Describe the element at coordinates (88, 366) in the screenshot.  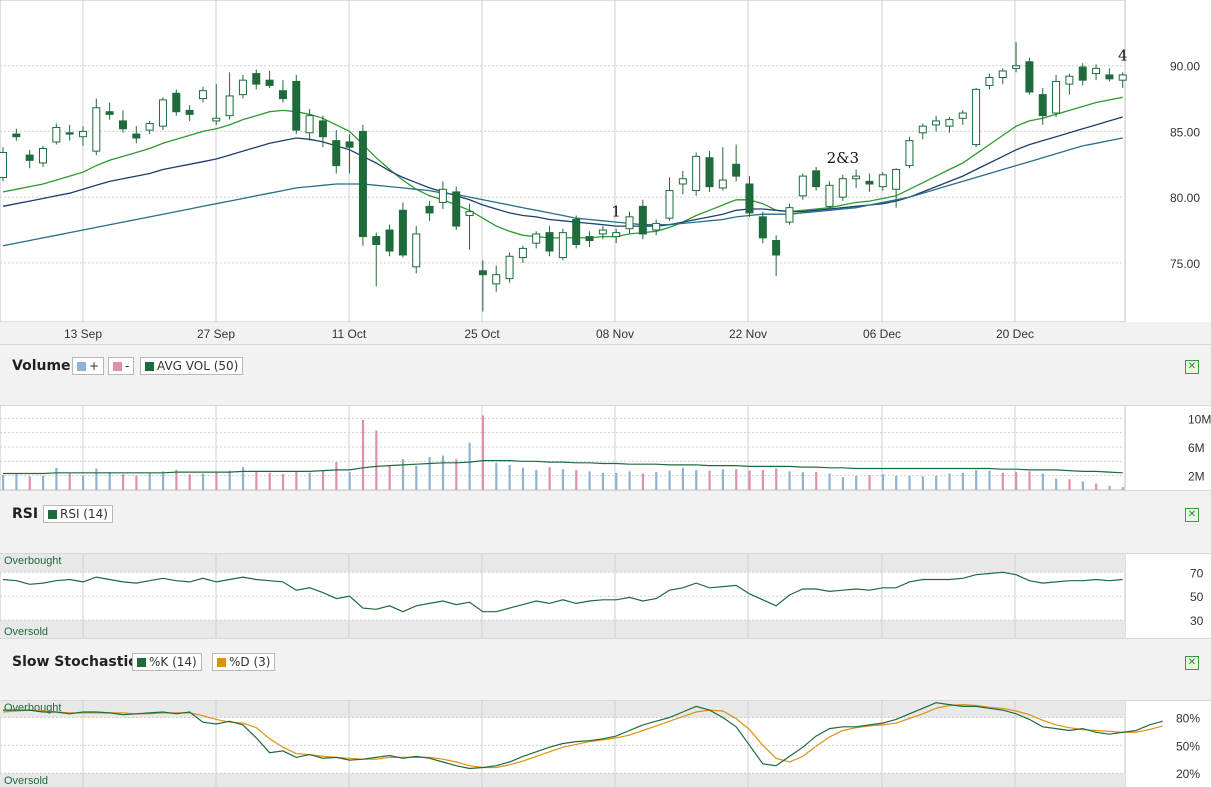
I see `volume-up-legend: +` at that location.